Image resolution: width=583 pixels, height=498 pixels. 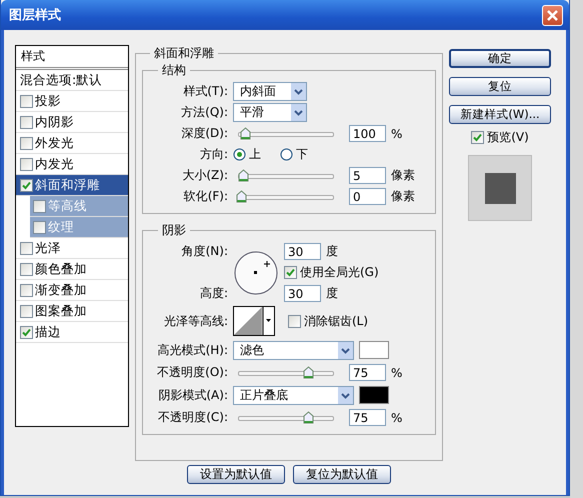 What do you see at coordinates (500, 188) in the screenshot?
I see `preview-swatch` at bounding box center [500, 188].